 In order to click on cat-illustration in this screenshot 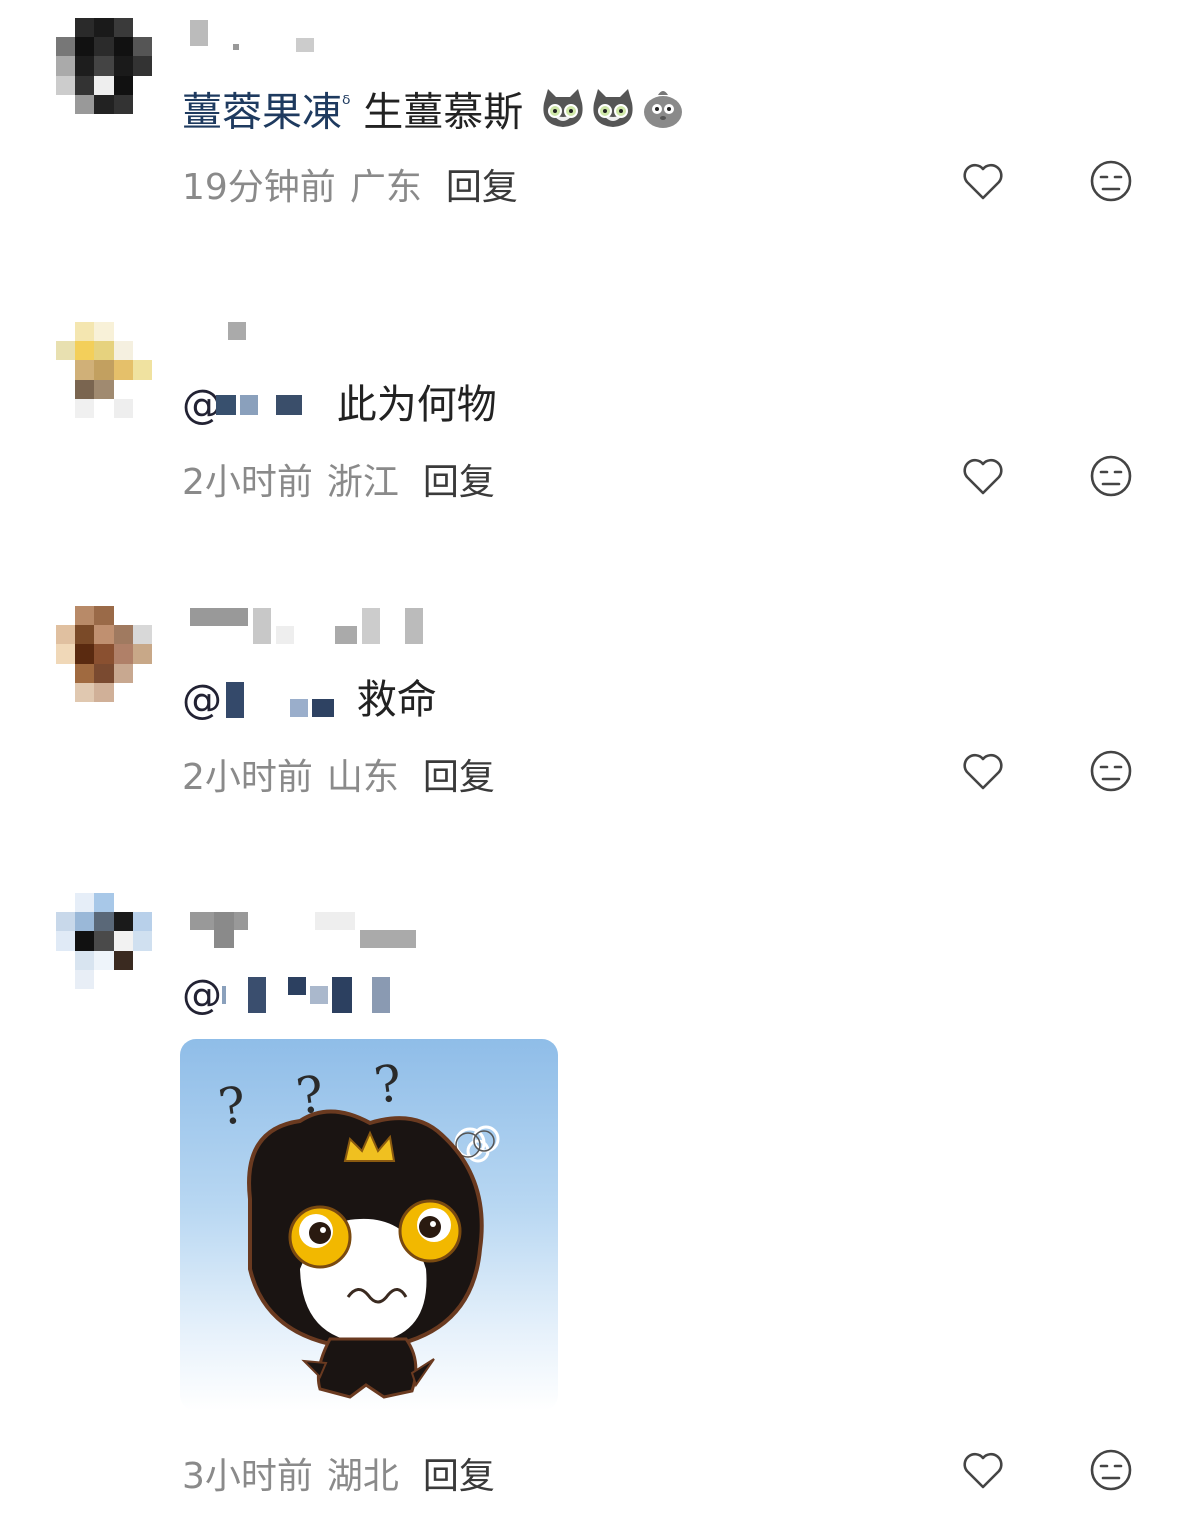, I will do `click(373, 1254)`.